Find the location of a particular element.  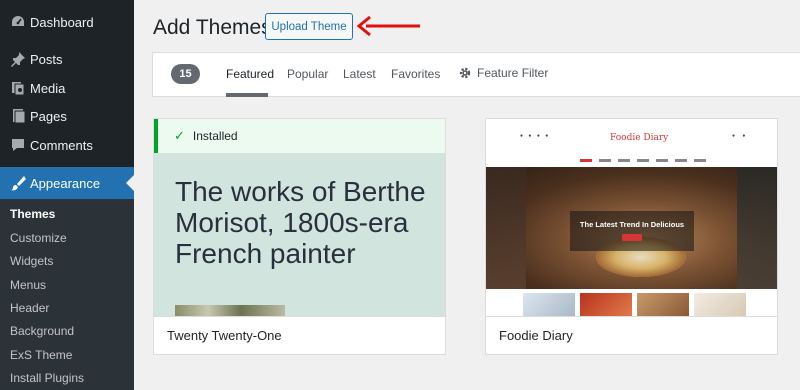

sidebar-item-label: Comments is located at coordinates (61, 145).